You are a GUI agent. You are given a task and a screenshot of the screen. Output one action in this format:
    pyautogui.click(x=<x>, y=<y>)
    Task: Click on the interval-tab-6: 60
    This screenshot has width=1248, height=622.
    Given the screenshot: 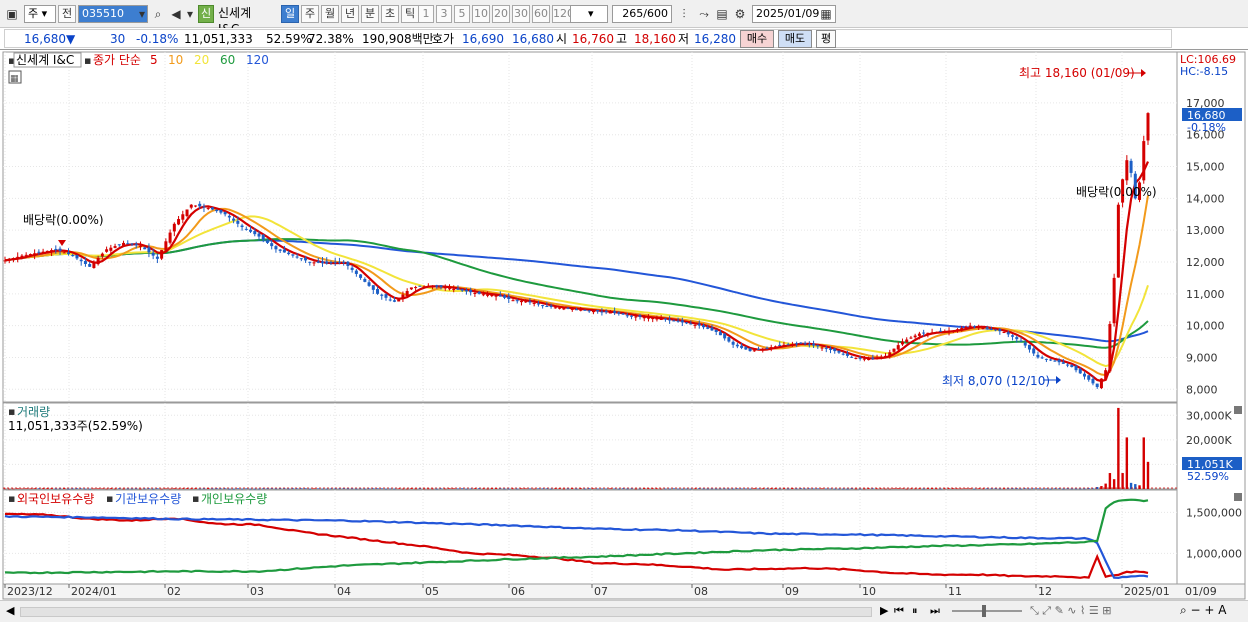 What is the action you would take?
    pyautogui.click(x=541, y=14)
    